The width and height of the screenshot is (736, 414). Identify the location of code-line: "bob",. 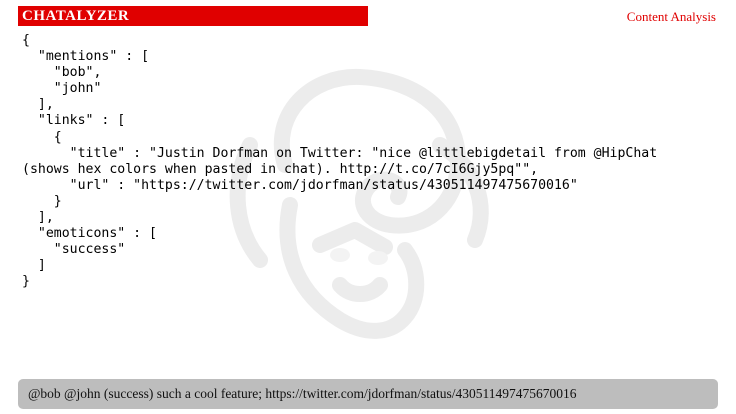
(62, 73).